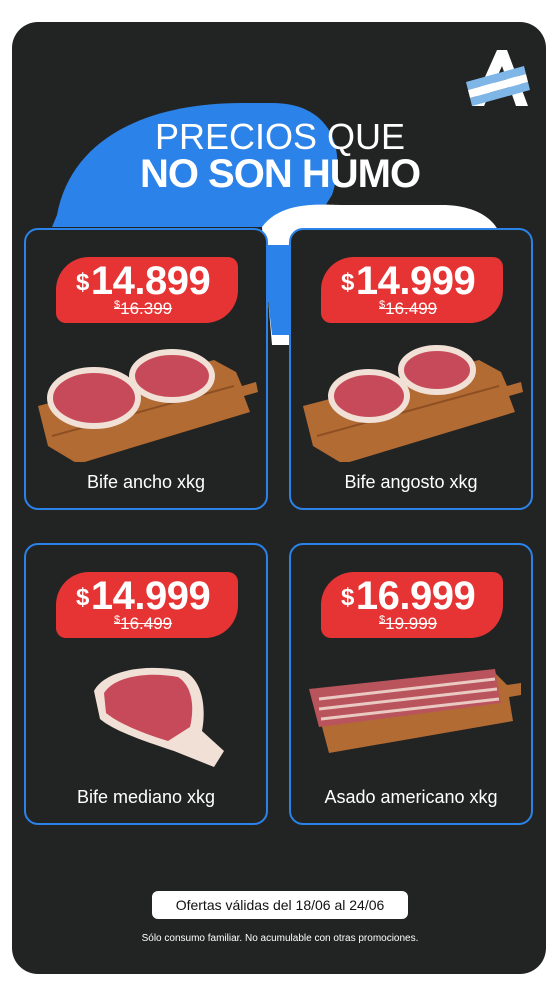  What do you see at coordinates (411, 797) in the screenshot?
I see `product-name: Asado americano xkg` at bounding box center [411, 797].